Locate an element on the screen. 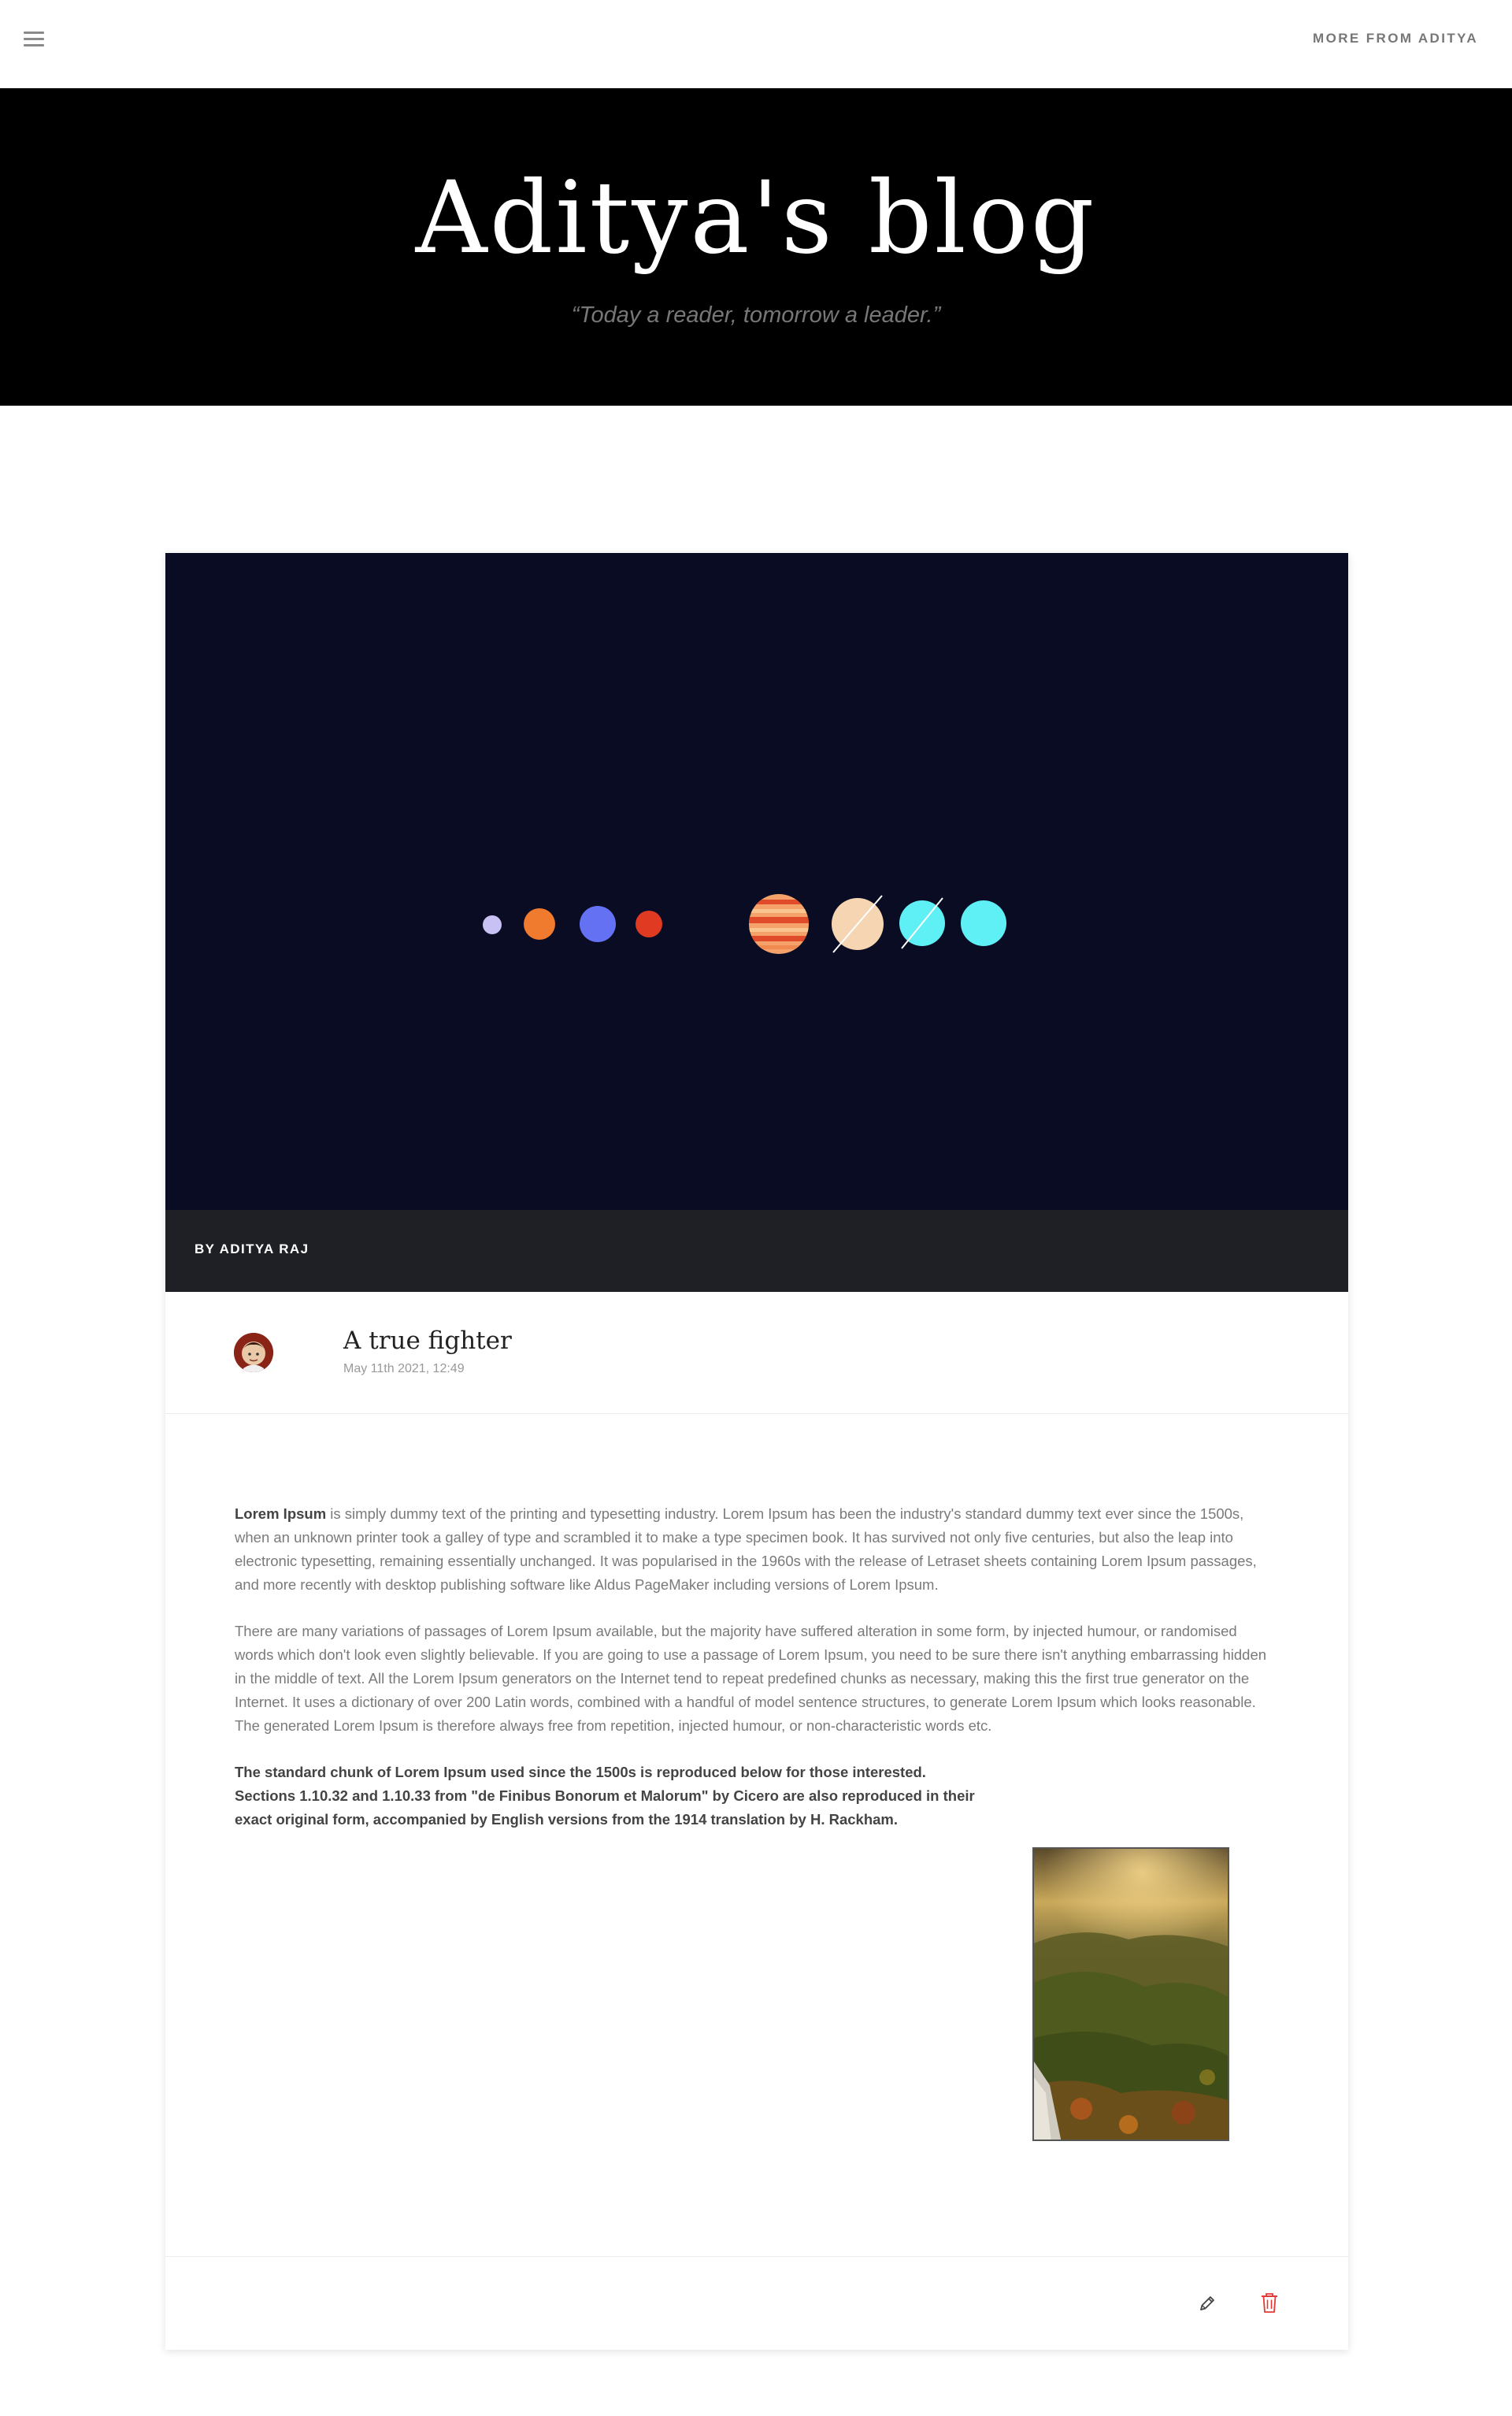  top-navbar: MORE FROM ADITYA is located at coordinates (756, 44).